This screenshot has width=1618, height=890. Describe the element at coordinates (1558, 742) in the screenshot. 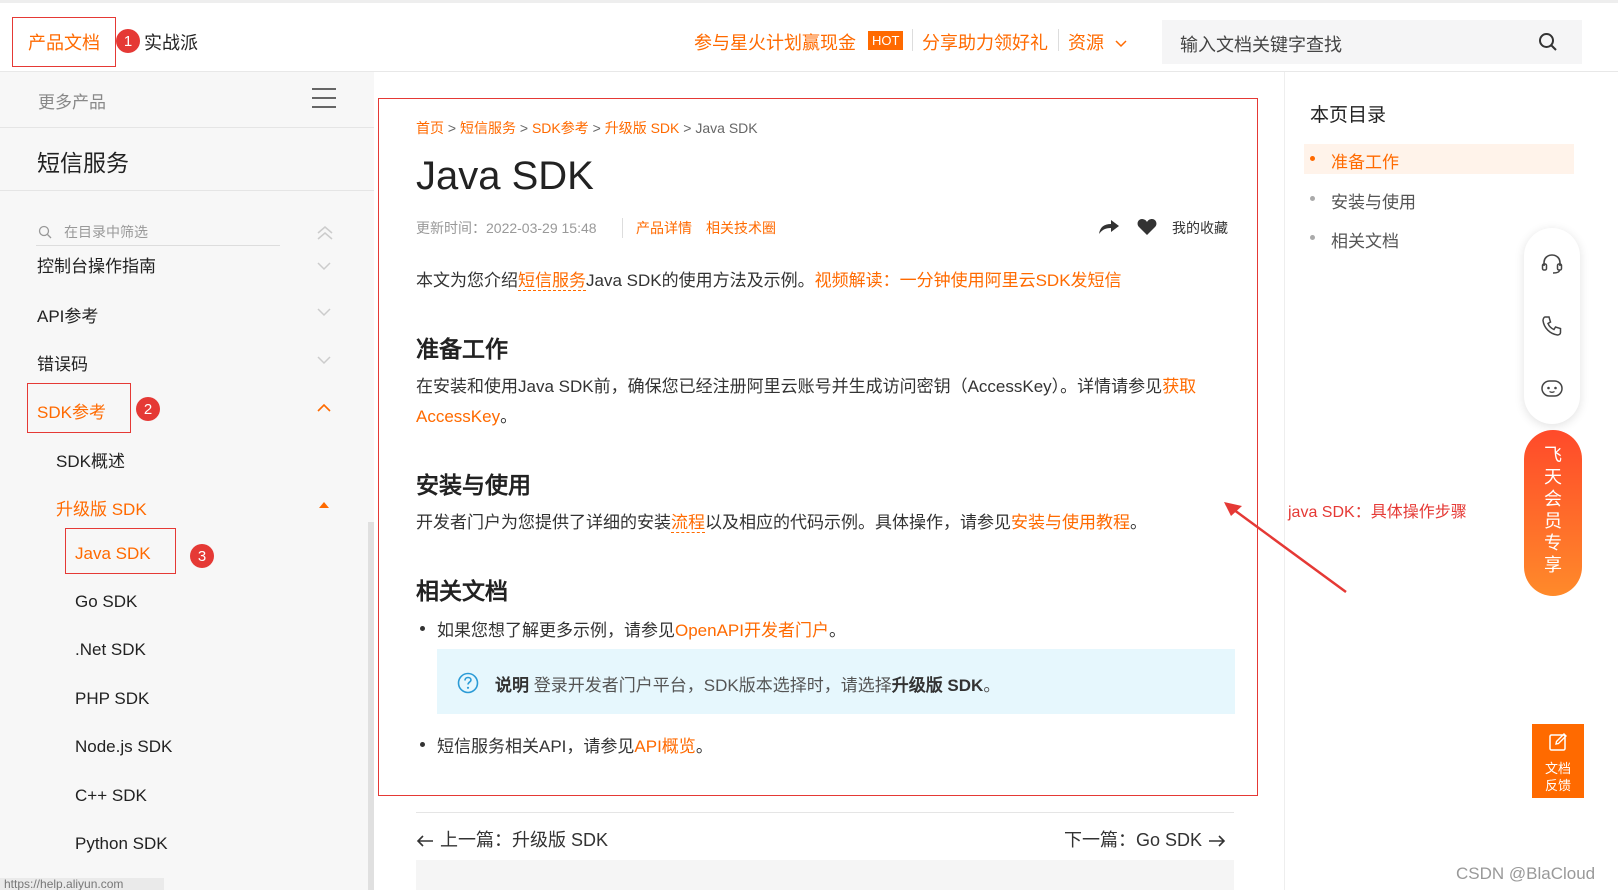

I see `edit-icon` at that location.